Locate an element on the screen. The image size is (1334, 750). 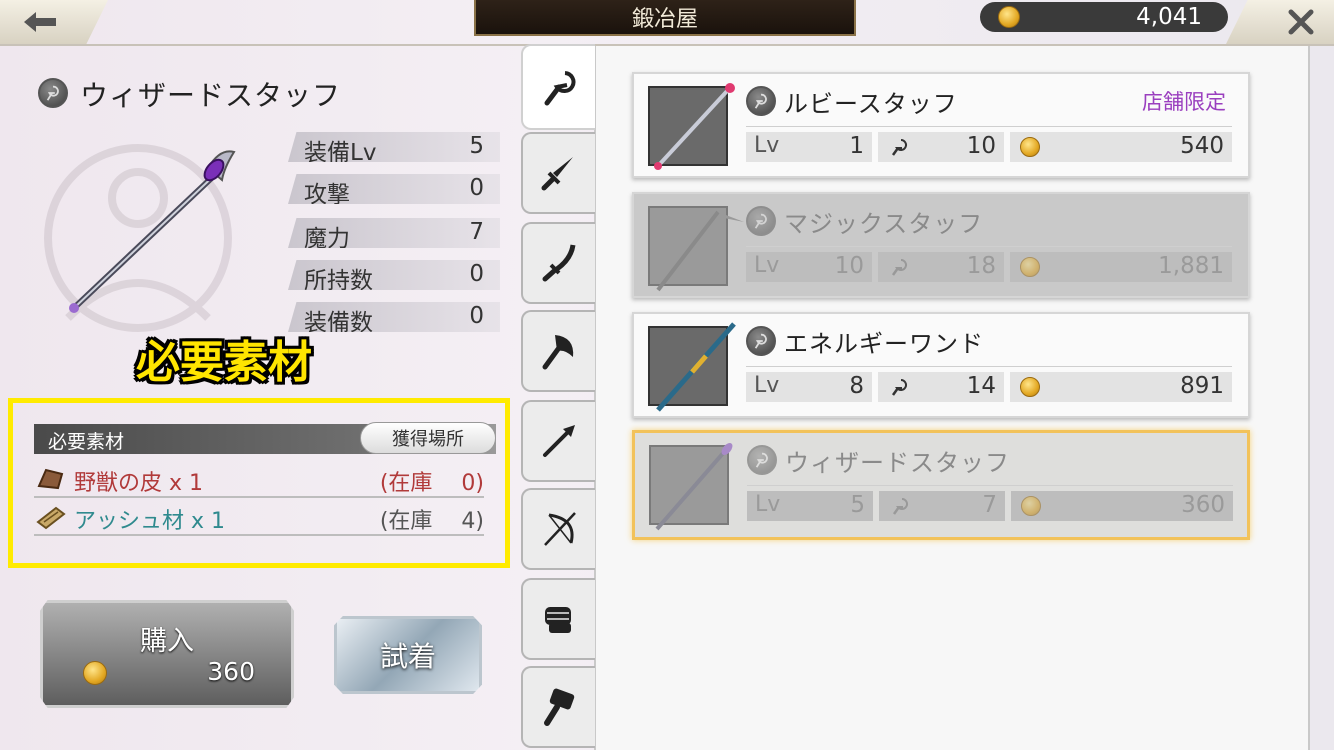
tab-hammer is located at coordinates (558, 707).